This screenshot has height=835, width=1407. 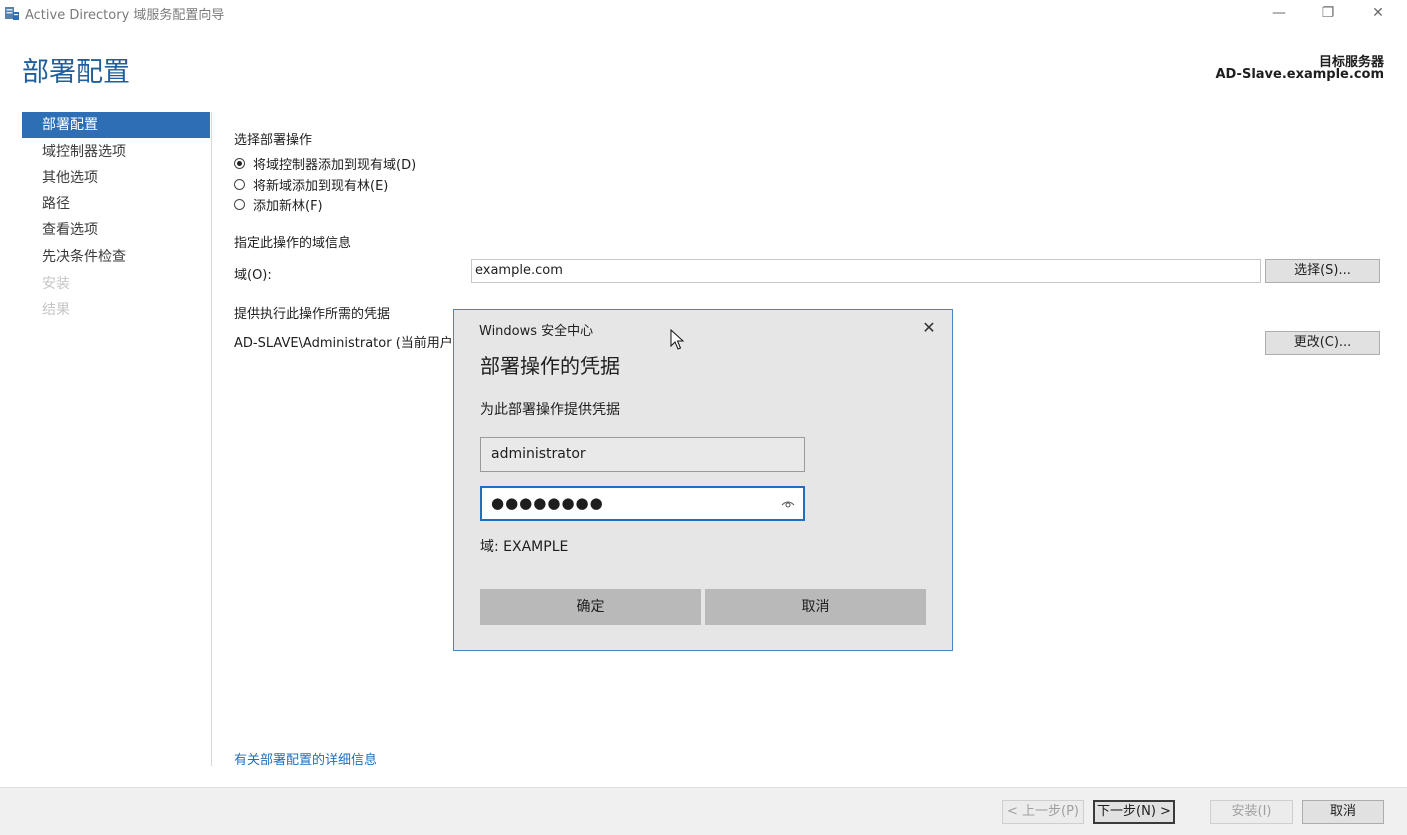 What do you see at coordinates (211, 439) in the screenshot?
I see `sidebar-divider` at bounding box center [211, 439].